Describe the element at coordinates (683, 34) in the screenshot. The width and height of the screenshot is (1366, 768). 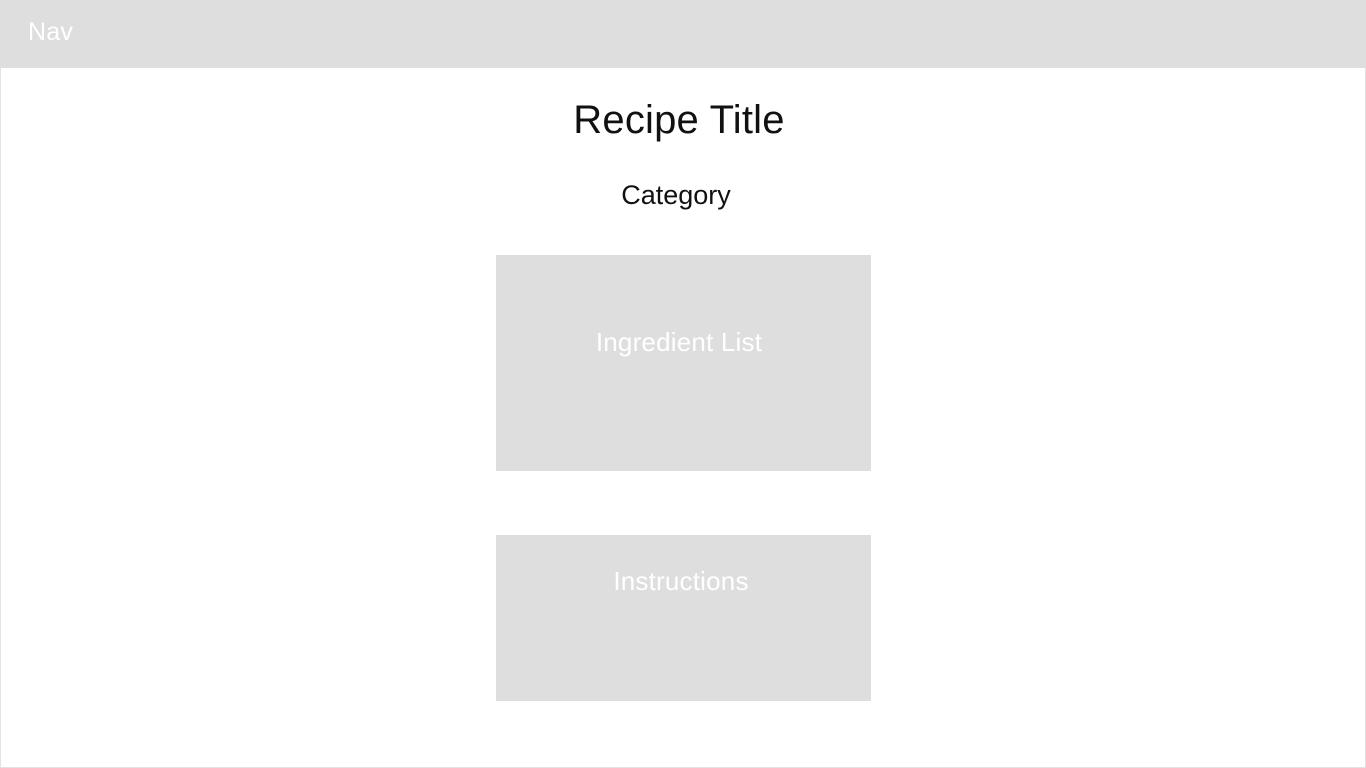
I see `nav-bar: Nav` at that location.